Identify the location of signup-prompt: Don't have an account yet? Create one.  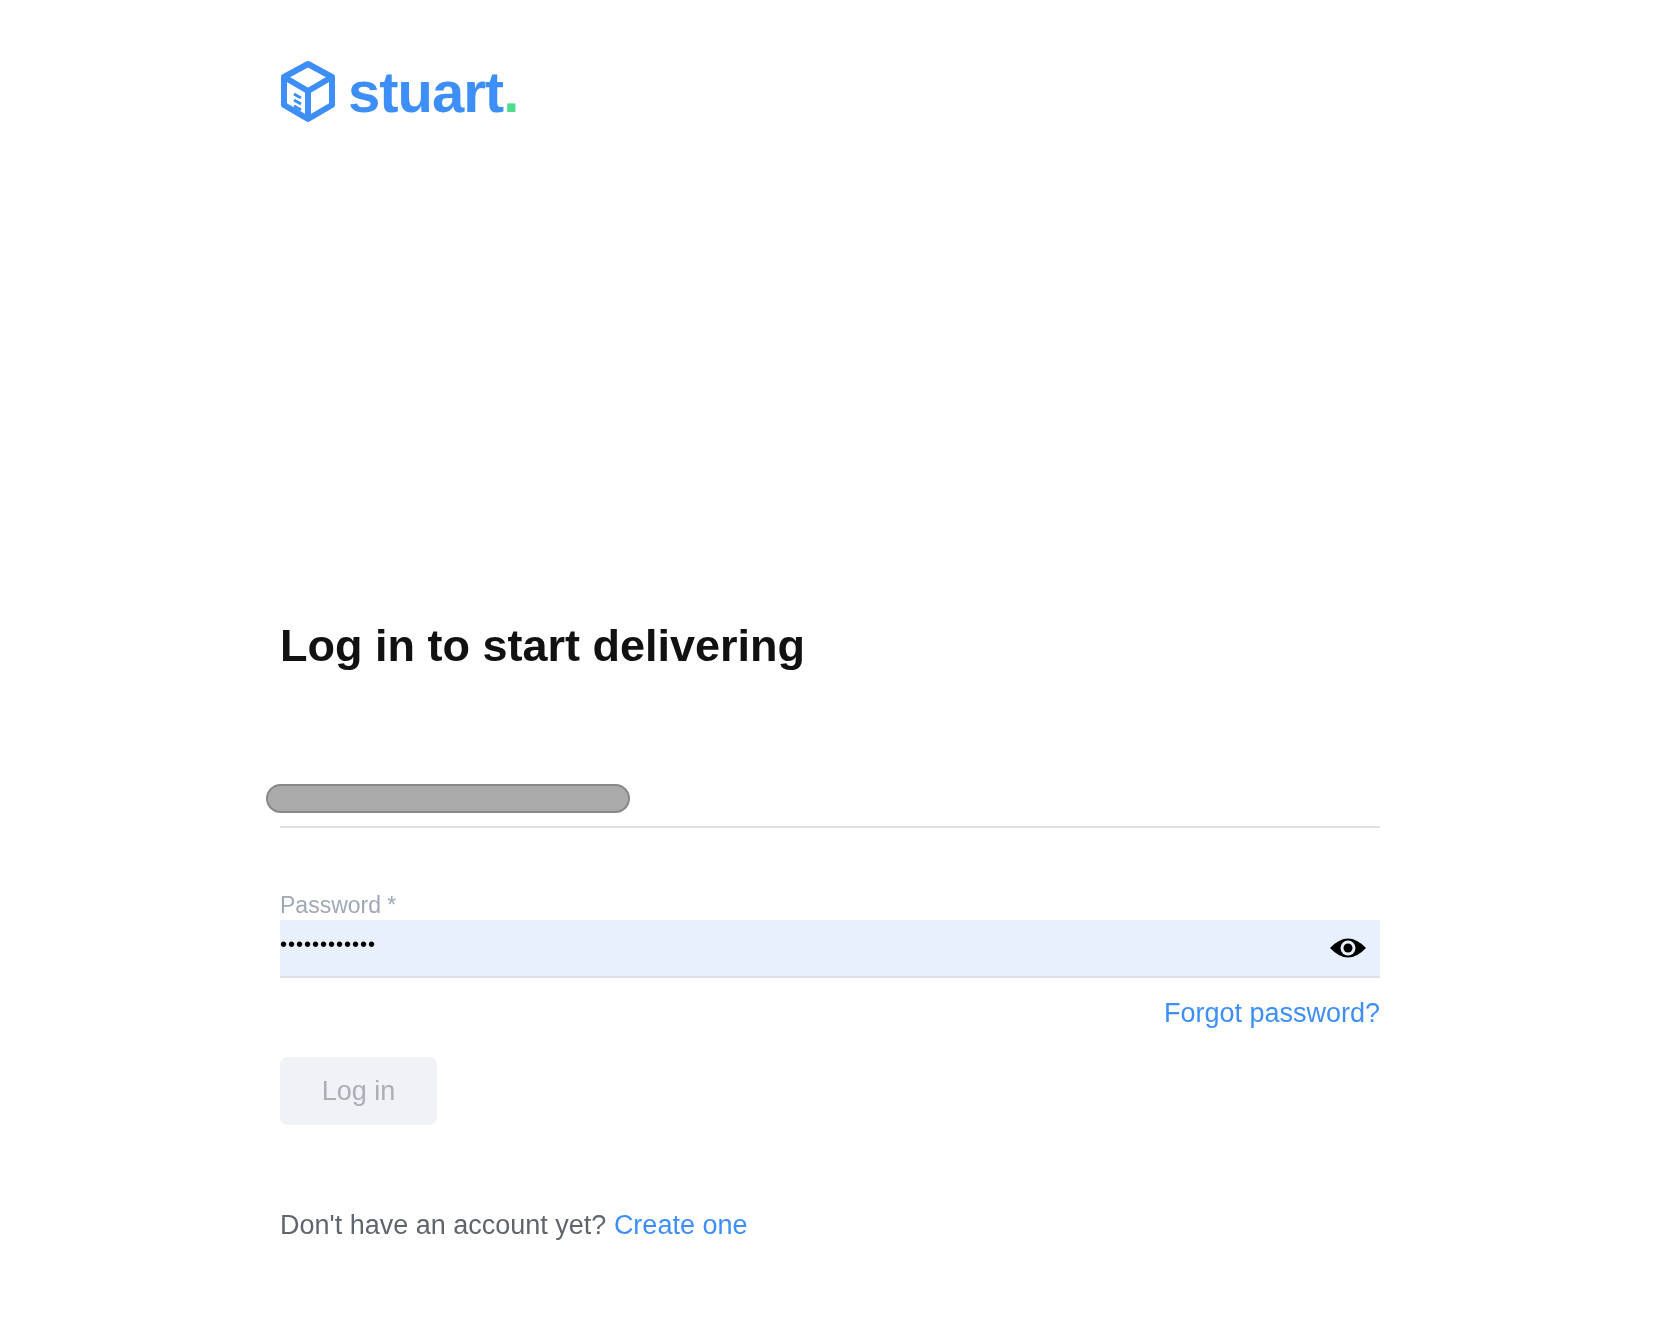
(514, 1225).